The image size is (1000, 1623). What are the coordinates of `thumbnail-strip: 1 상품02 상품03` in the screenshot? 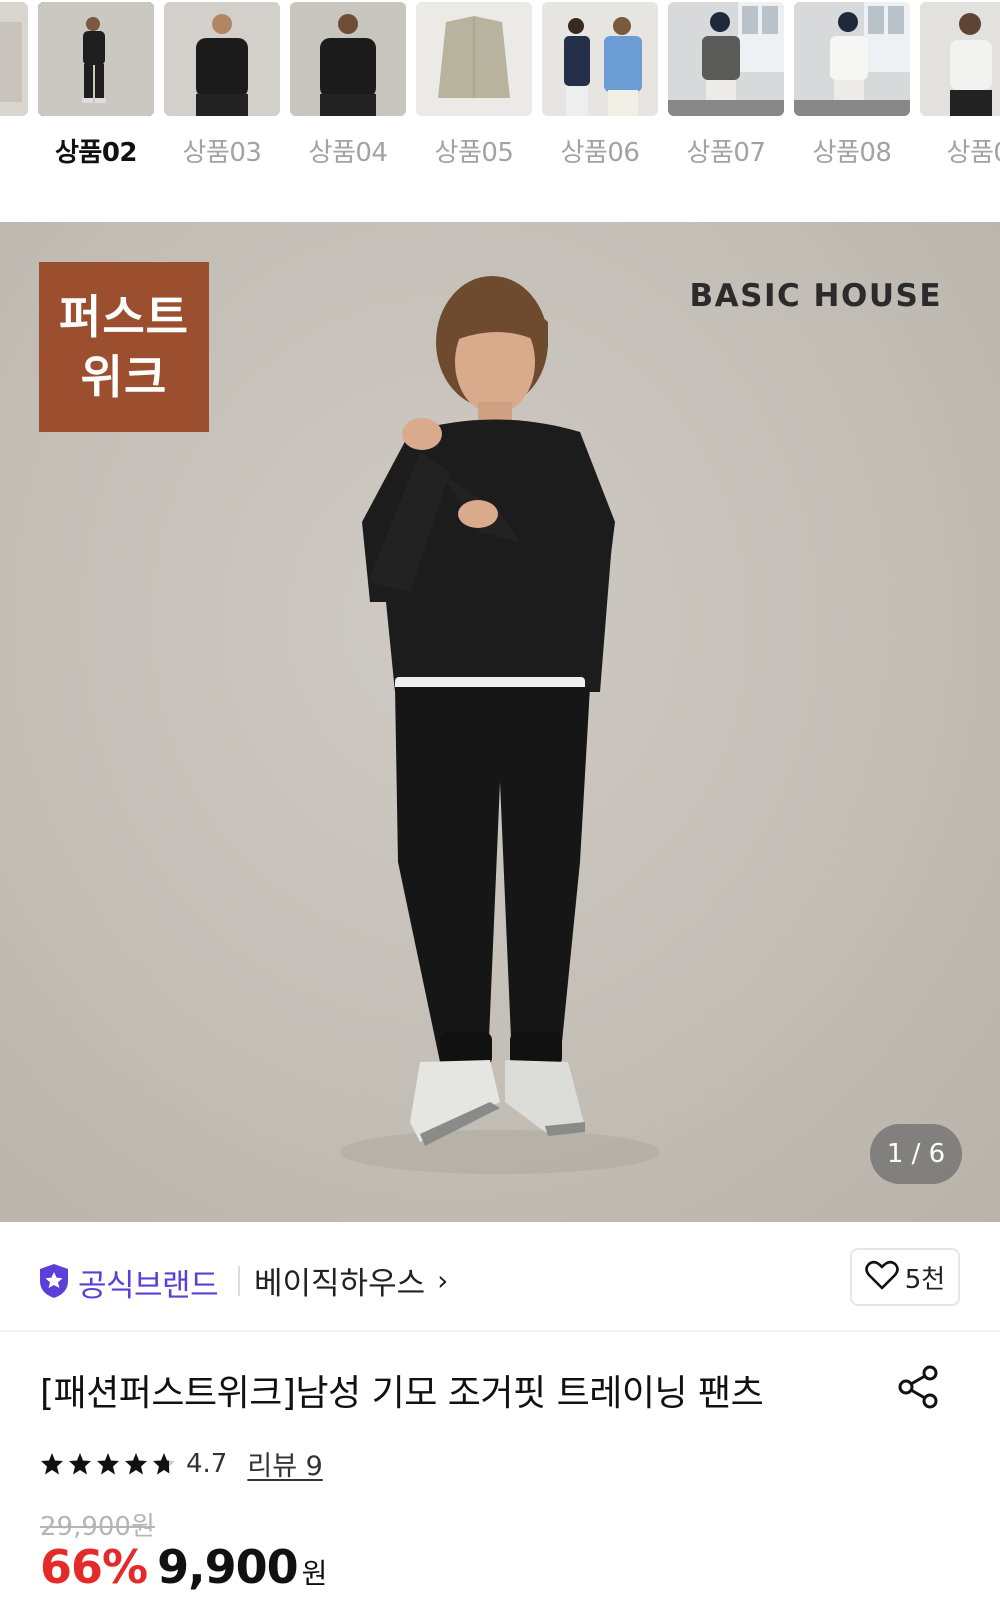 It's located at (500, 91).